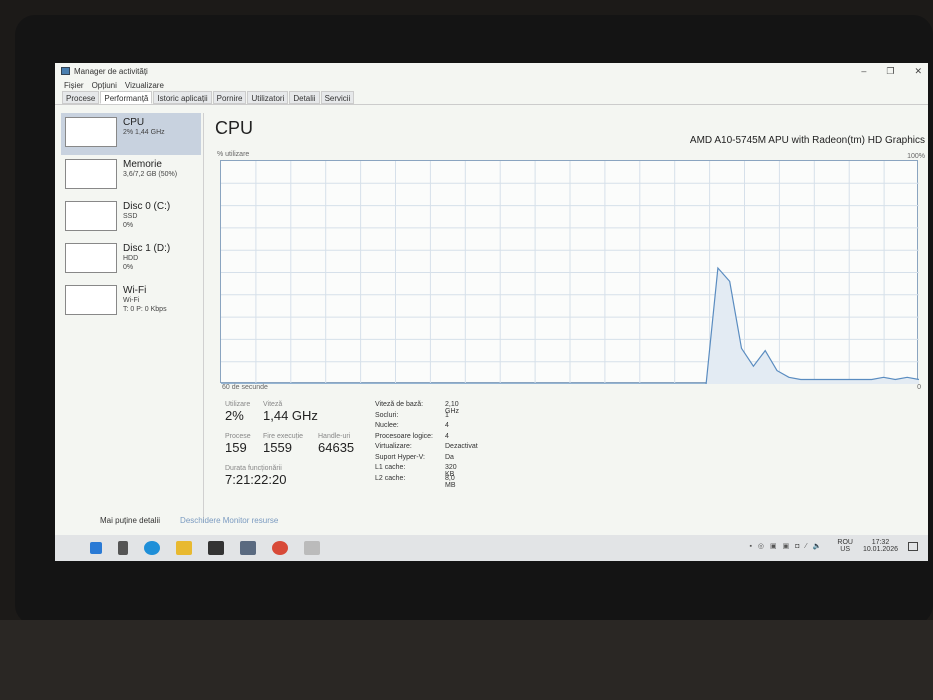 This screenshot has height=700, width=933. Describe the element at coordinates (916, 156) in the screenshot. I see `y-max-label: 100%` at that location.